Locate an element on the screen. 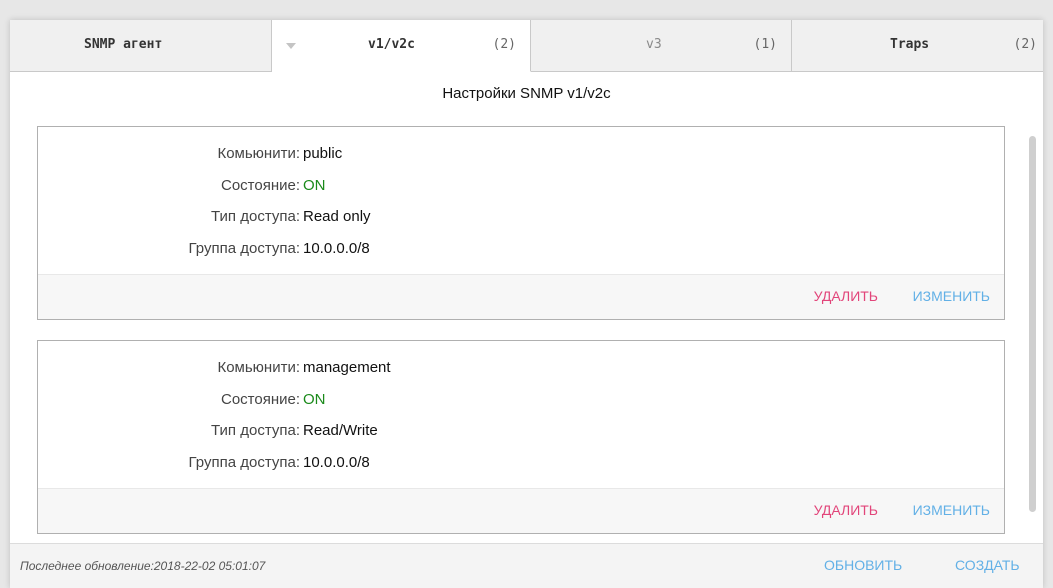 Image resolution: width=1053 pixels, height=588 pixels. chevron-down-icon is located at coordinates (291, 46).